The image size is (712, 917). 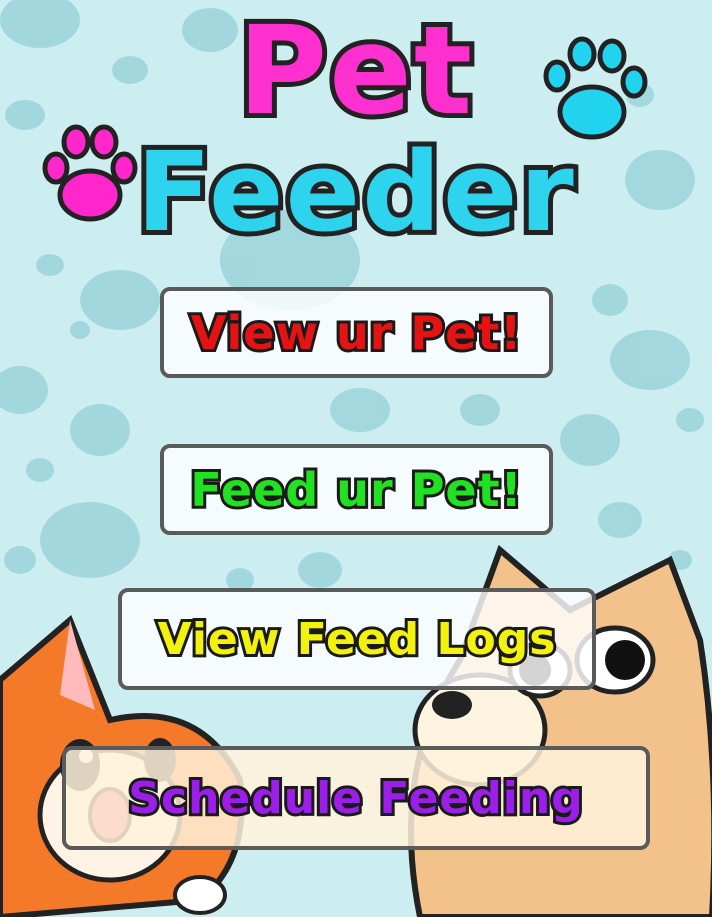 I want to click on view-feed-logs-label: View Feed Logs, so click(x=357, y=639).